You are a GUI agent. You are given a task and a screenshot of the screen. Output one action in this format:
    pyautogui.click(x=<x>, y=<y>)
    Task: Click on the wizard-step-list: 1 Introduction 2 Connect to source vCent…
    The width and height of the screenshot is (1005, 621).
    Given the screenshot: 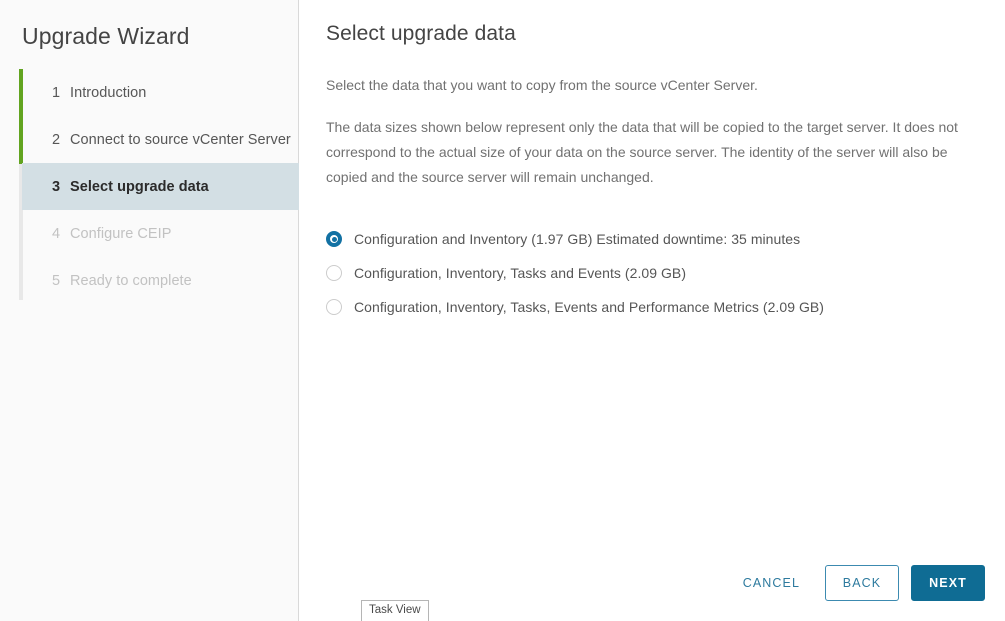 What is the action you would take?
    pyautogui.click(x=149, y=184)
    